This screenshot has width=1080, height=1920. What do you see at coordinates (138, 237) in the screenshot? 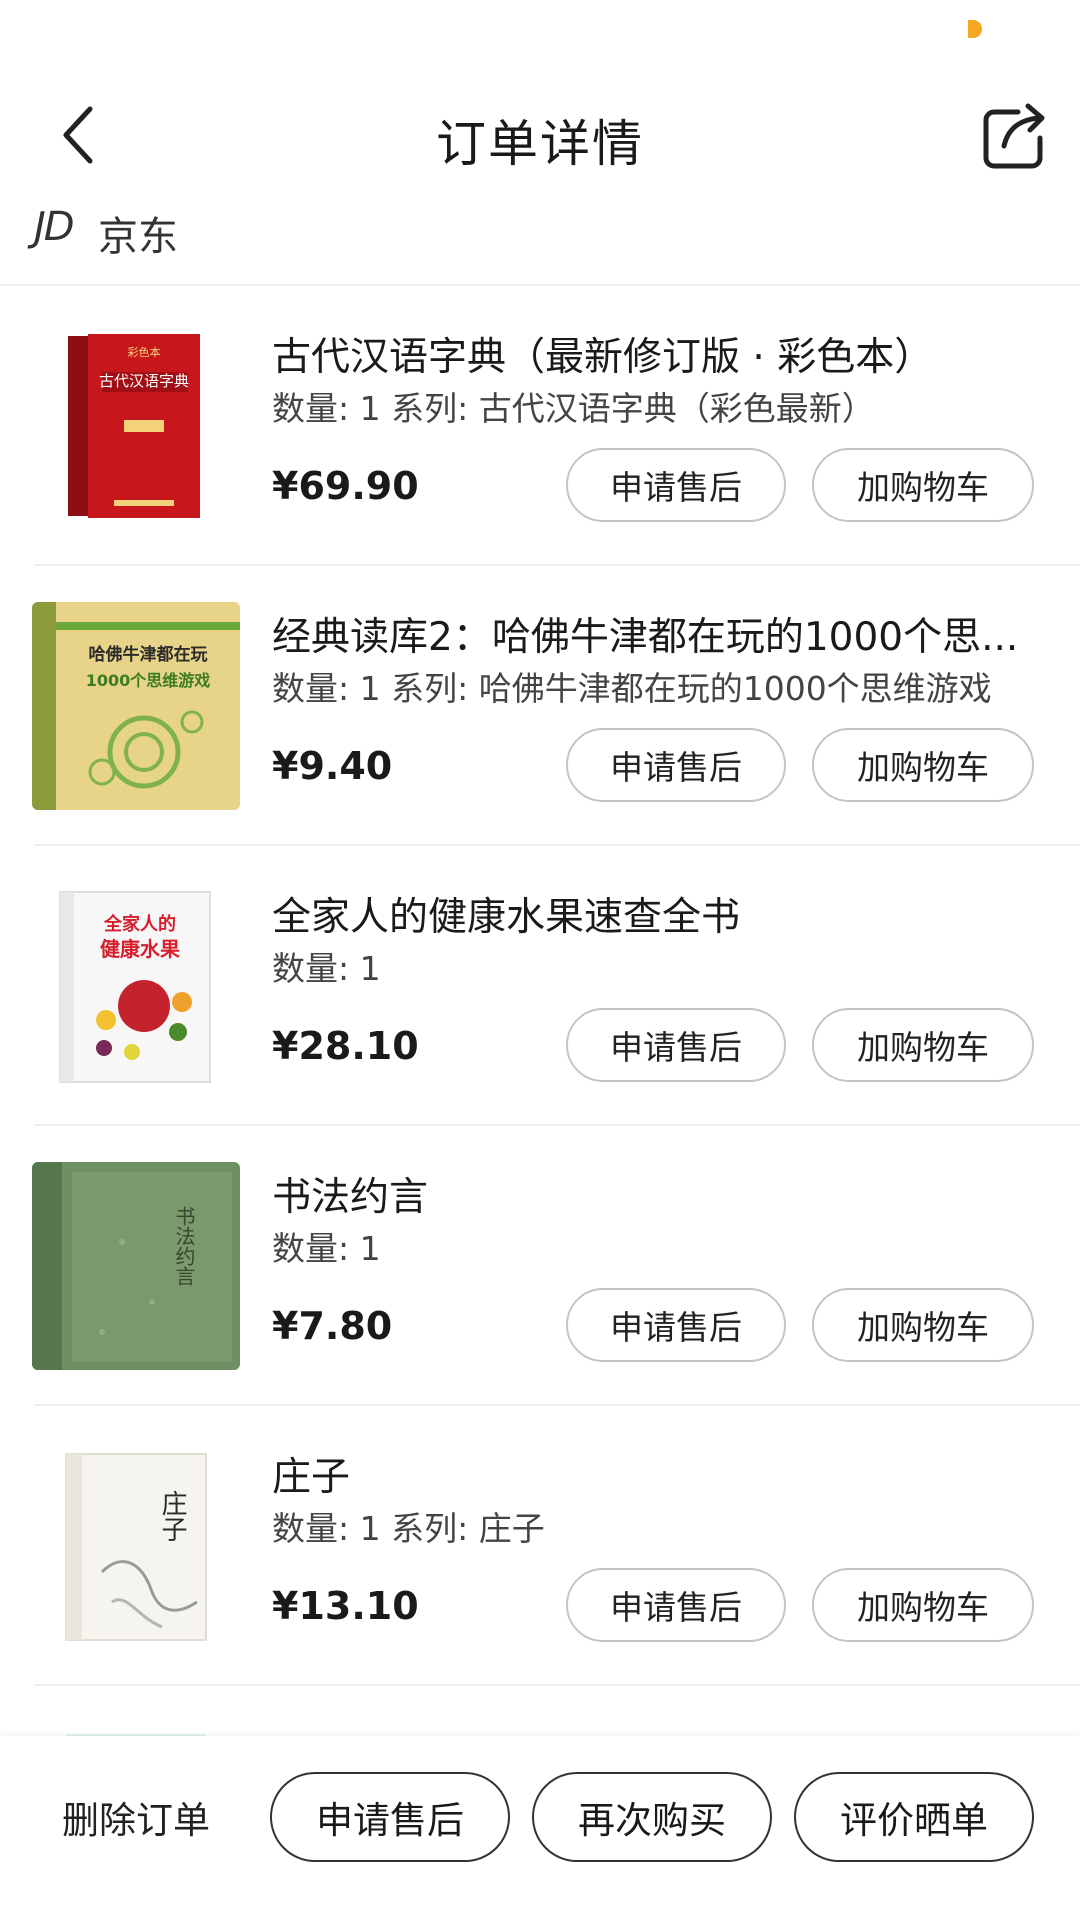
I see `shop-name: 京东` at bounding box center [138, 237].